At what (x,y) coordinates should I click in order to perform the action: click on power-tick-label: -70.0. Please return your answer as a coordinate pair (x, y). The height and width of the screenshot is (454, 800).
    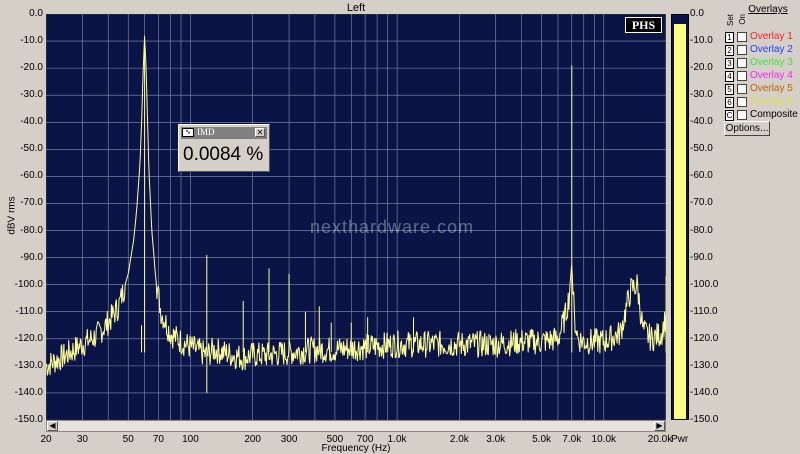
    Looking at the image, I should click on (701, 203).